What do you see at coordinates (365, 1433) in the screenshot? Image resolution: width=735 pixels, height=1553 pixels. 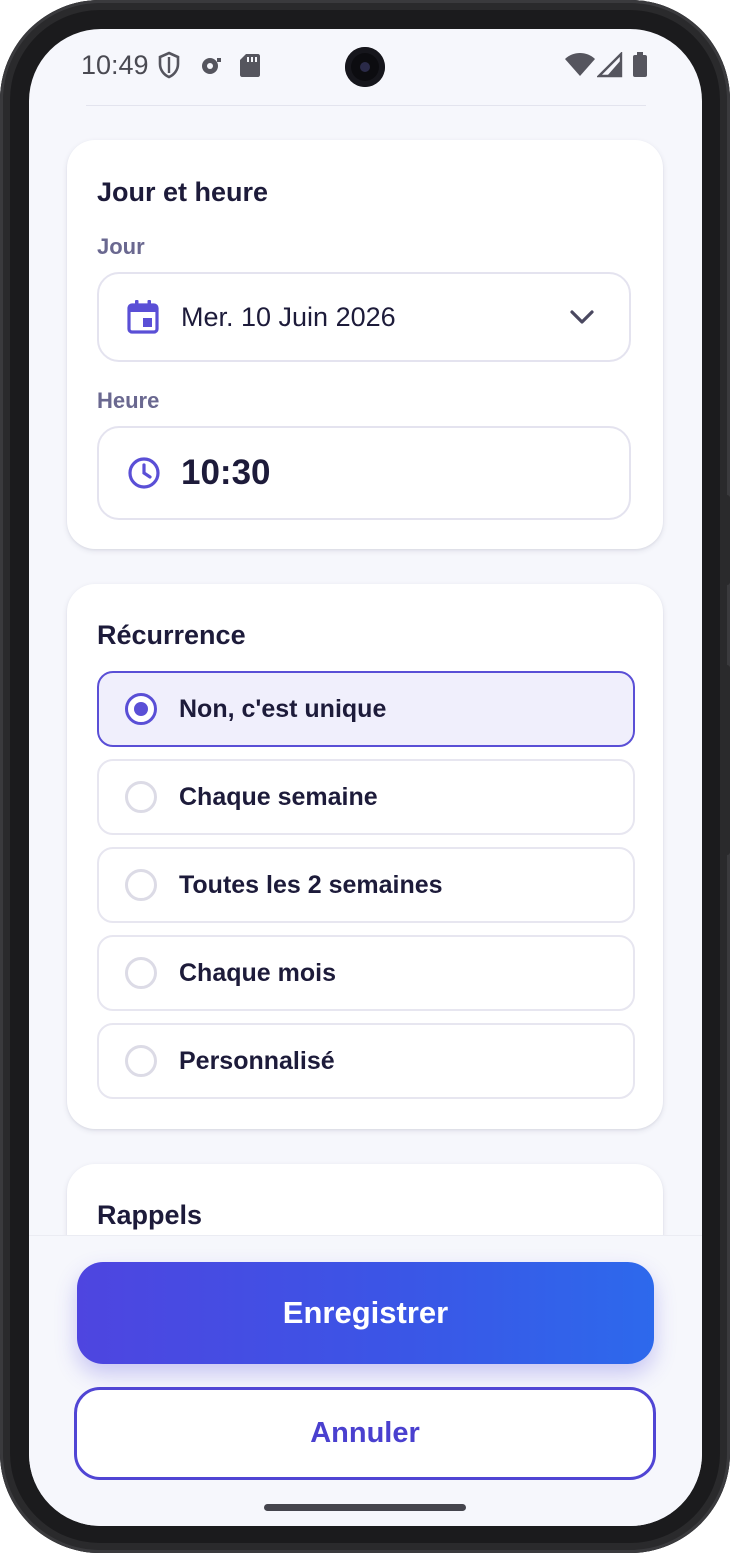 I see `cancel-button: Annuler` at bounding box center [365, 1433].